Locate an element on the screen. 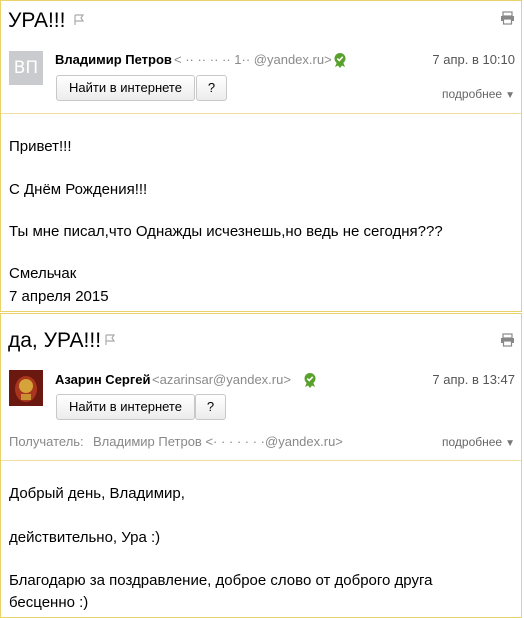 The height and width of the screenshot is (618, 524). sender-email: <azarinsar@yandex.ru> is located at coordinates (221, 379).